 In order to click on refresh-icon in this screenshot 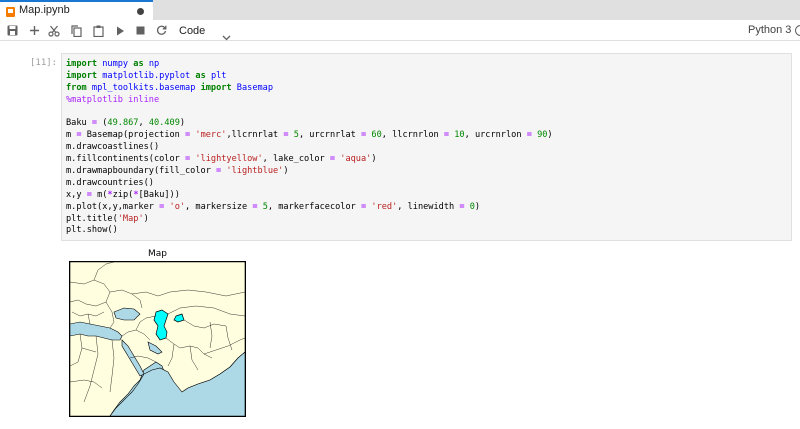, I will do `click(161, 30)`.